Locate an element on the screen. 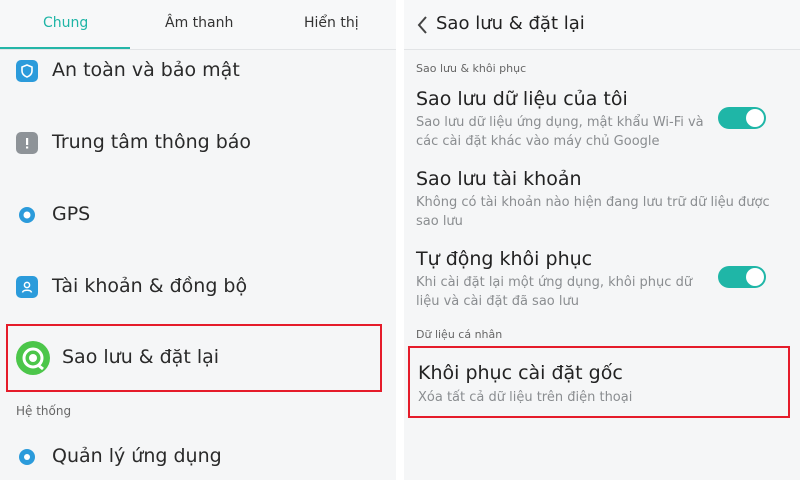 Image resolution: width=800 pixels, height=480 pixels. user-account-icon is located at coordinates (27, 287).